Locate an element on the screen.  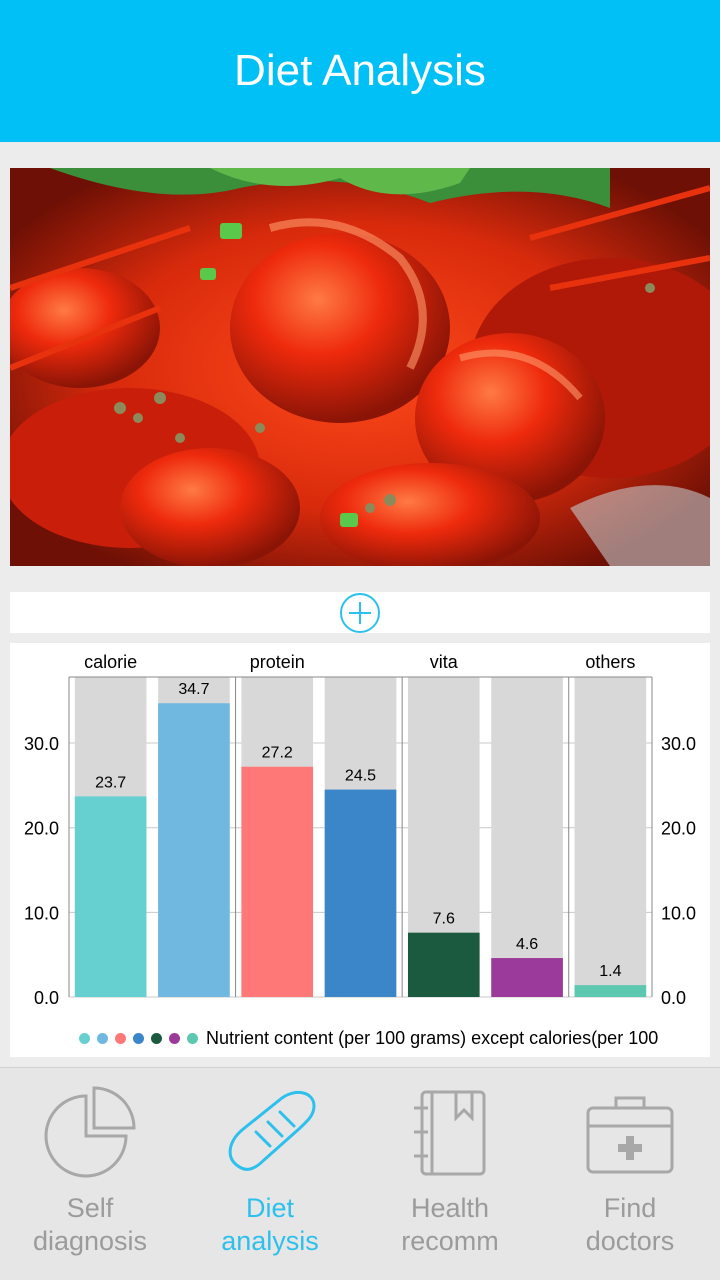
y-tick-label-left: 10.0 is located at coordinates (41, 913).